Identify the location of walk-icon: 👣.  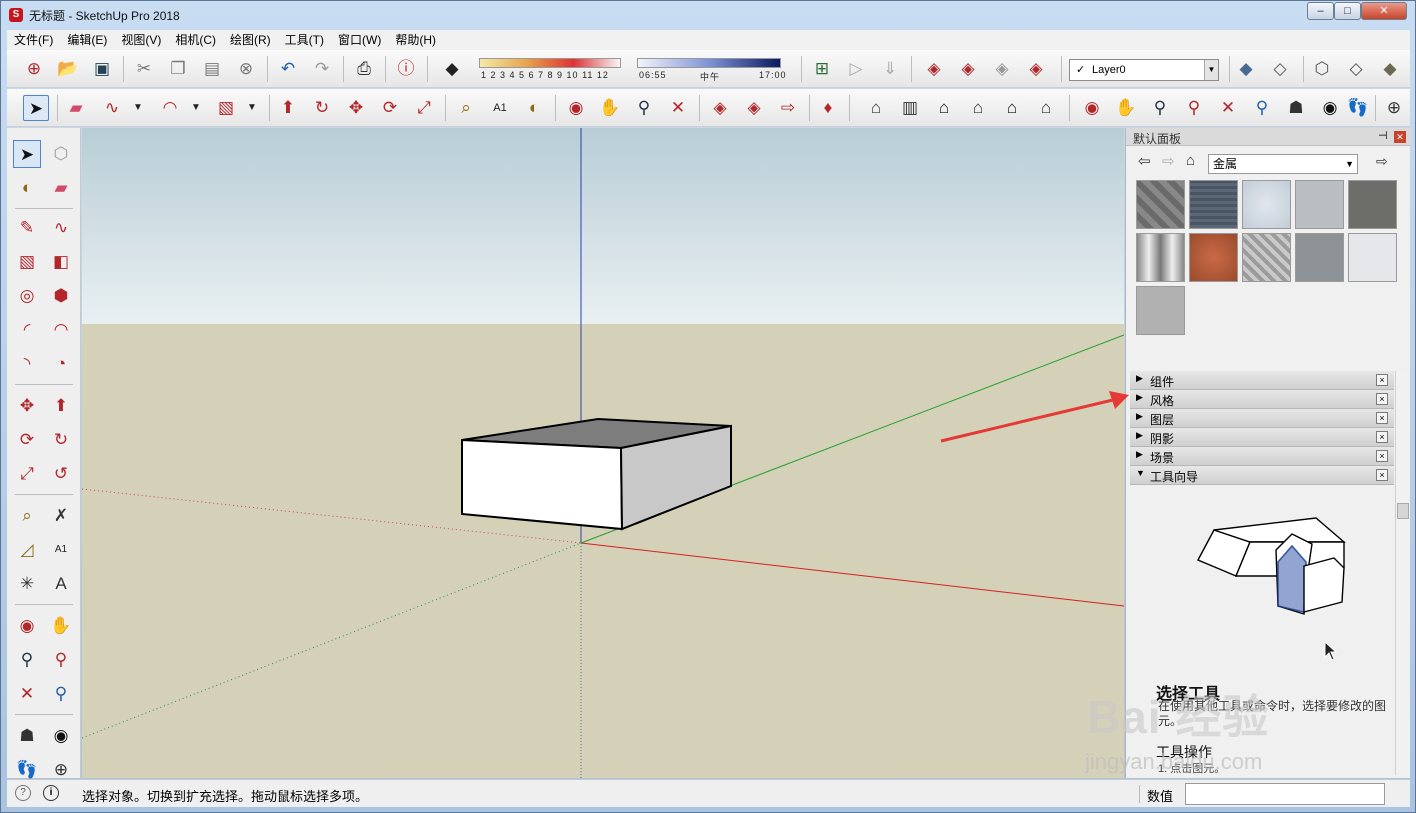
(1358, 108).